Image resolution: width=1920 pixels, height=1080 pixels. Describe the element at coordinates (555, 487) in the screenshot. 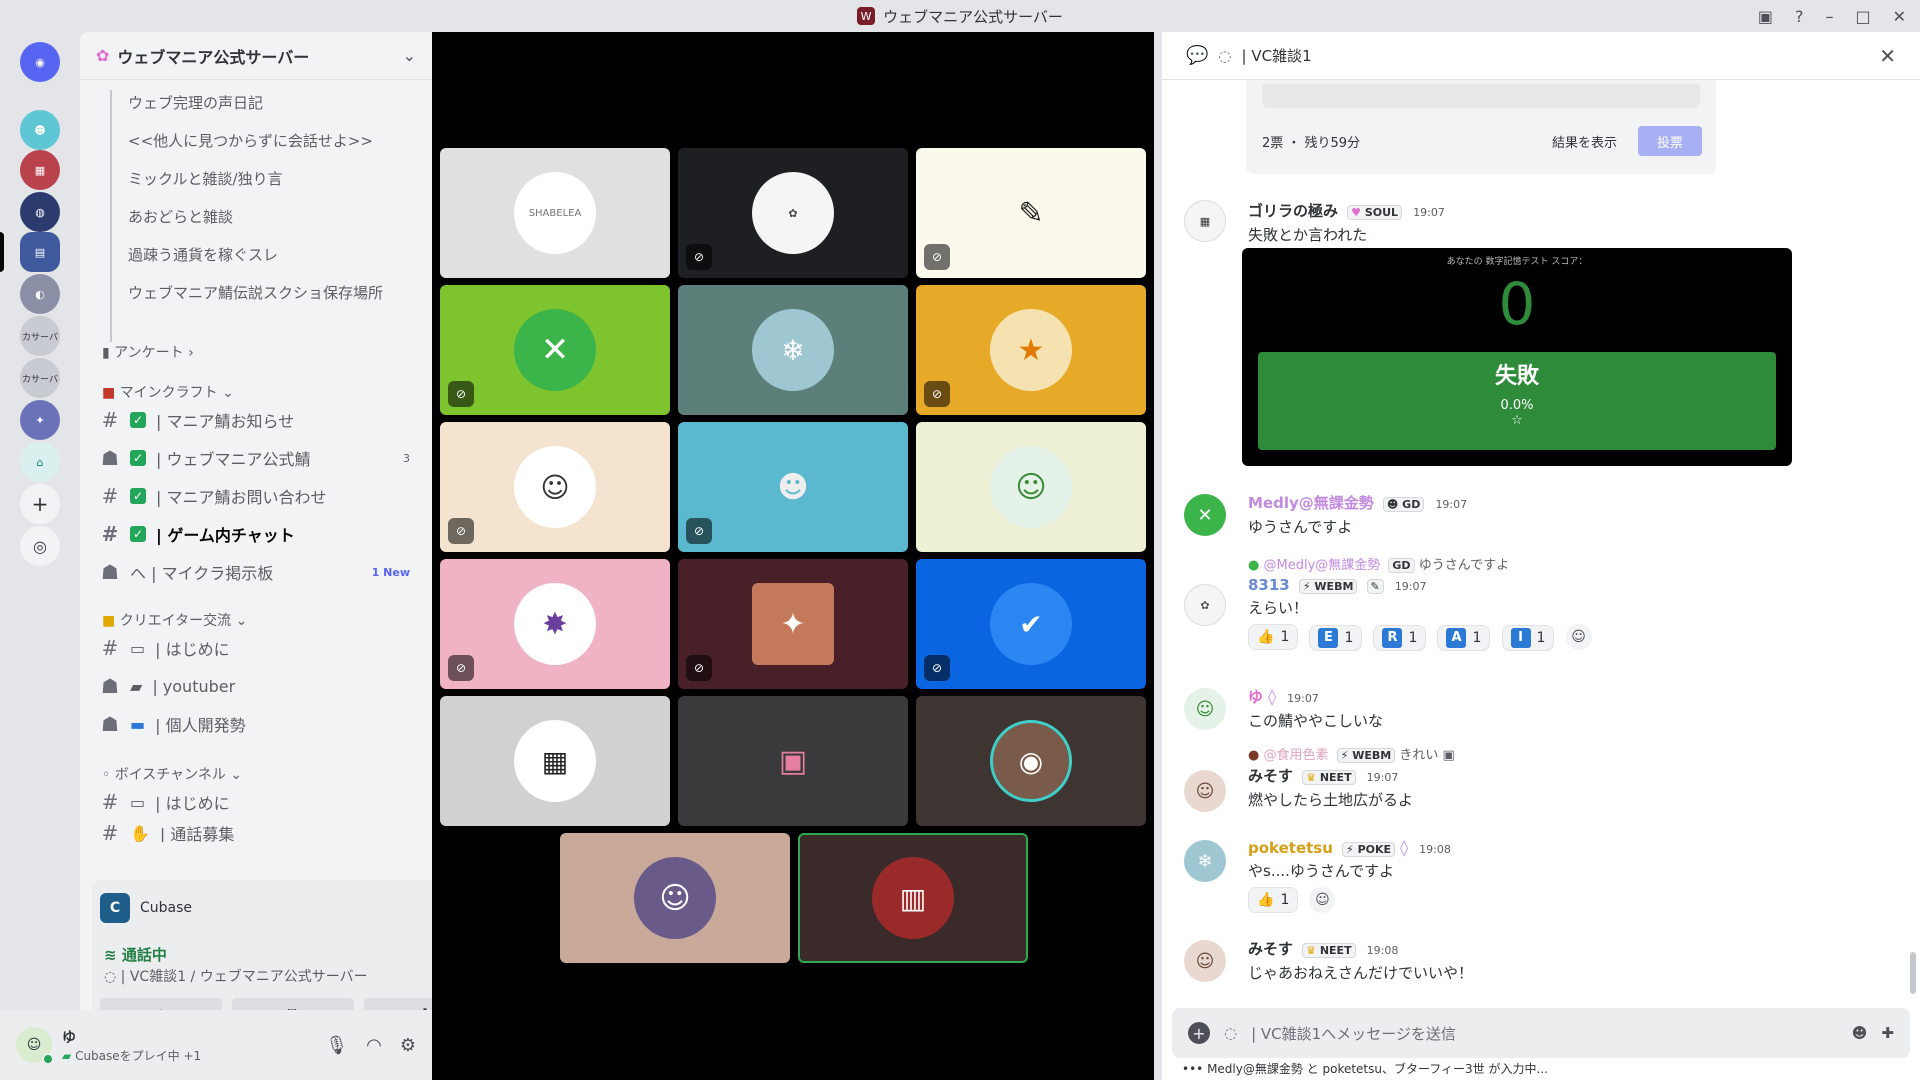

I see `participant-tile: ☺ ⊘` at that location.